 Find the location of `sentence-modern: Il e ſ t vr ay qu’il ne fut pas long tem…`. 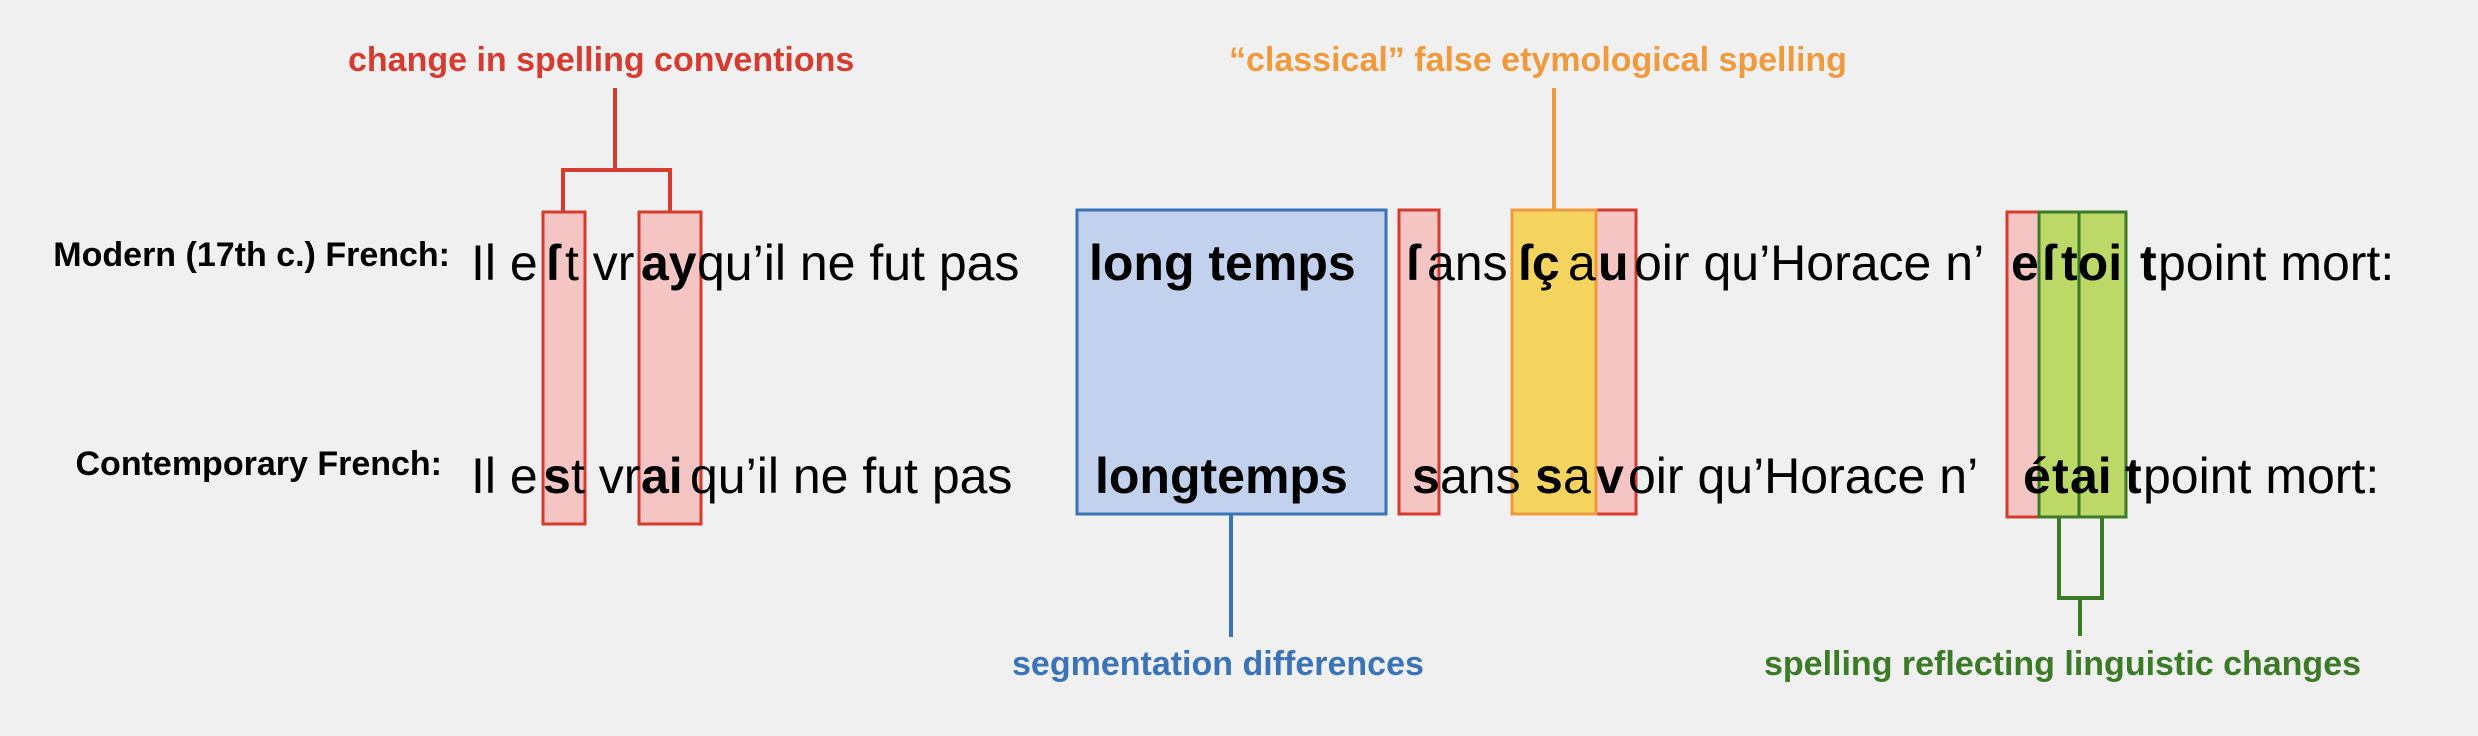

sentence-modern: Il e ſ t vr ay qu’il ne fut pas long tem… is located at coordinates (1239, 268).